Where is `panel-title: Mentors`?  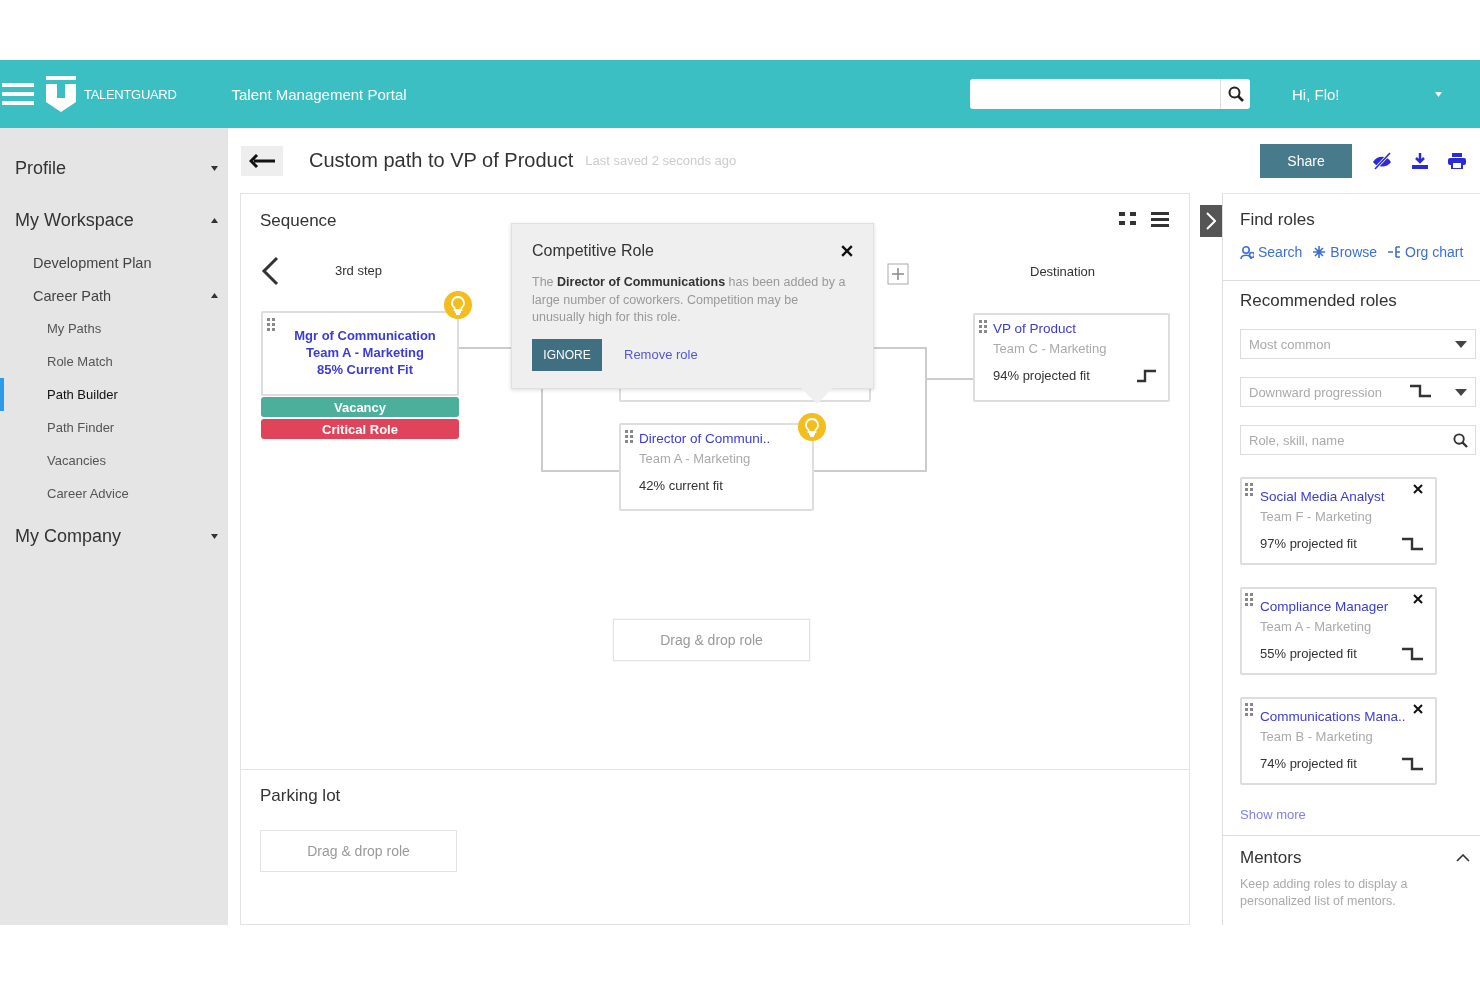
panel-title: Mentors is located at coordinates (1271, 858).